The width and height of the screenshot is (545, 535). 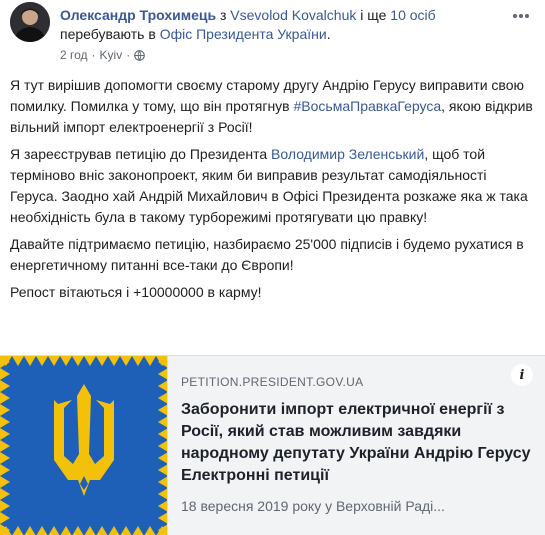 What do you see at coordinates (272, 382) in the screenshot?
I see `card-domain: PETITION.PRESIDENT.GOV.UA` at bounding box center [272, 382].